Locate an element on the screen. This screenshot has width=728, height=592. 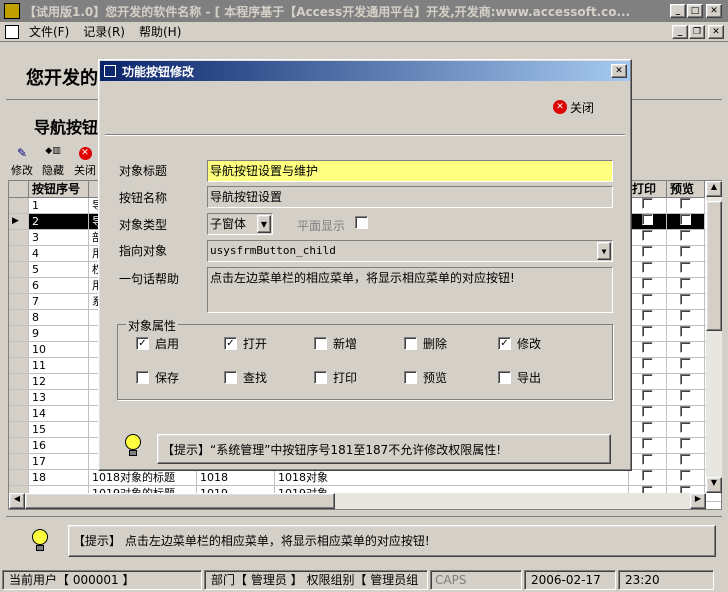
hscroll-thumb is located at coordinates (180, 501).